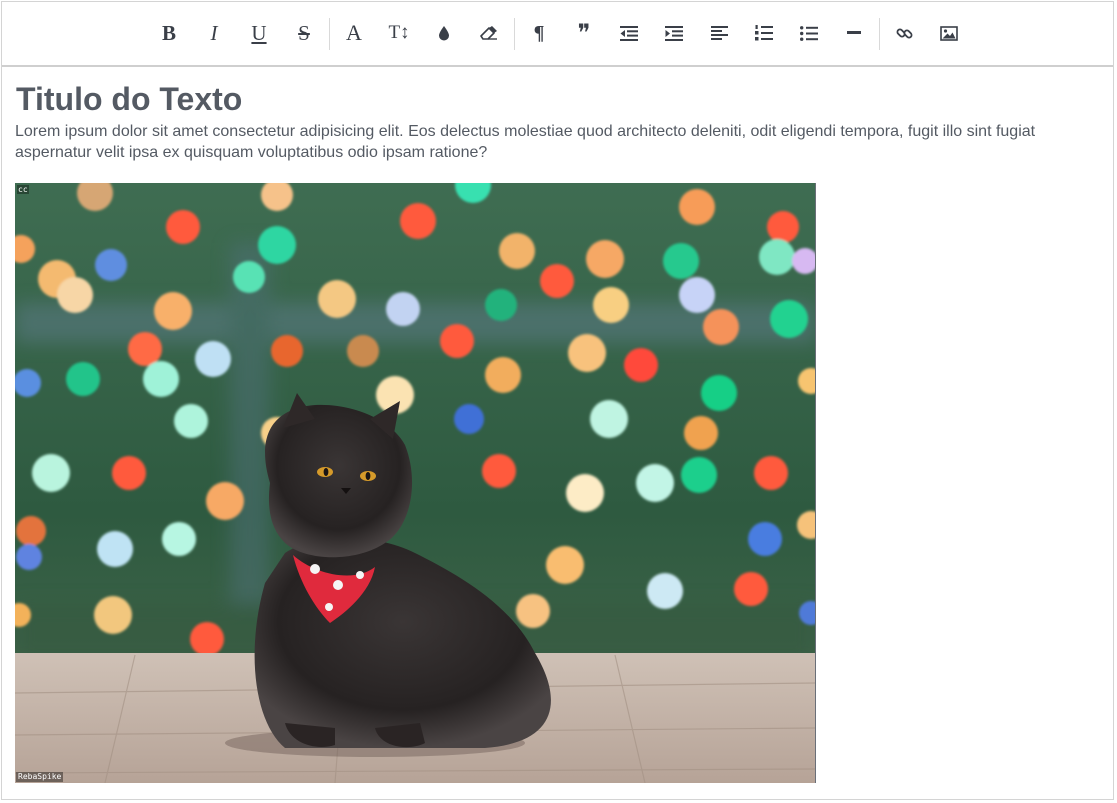  I want to click on image-credit-watermark: RebaSpike, so click(40, 777).